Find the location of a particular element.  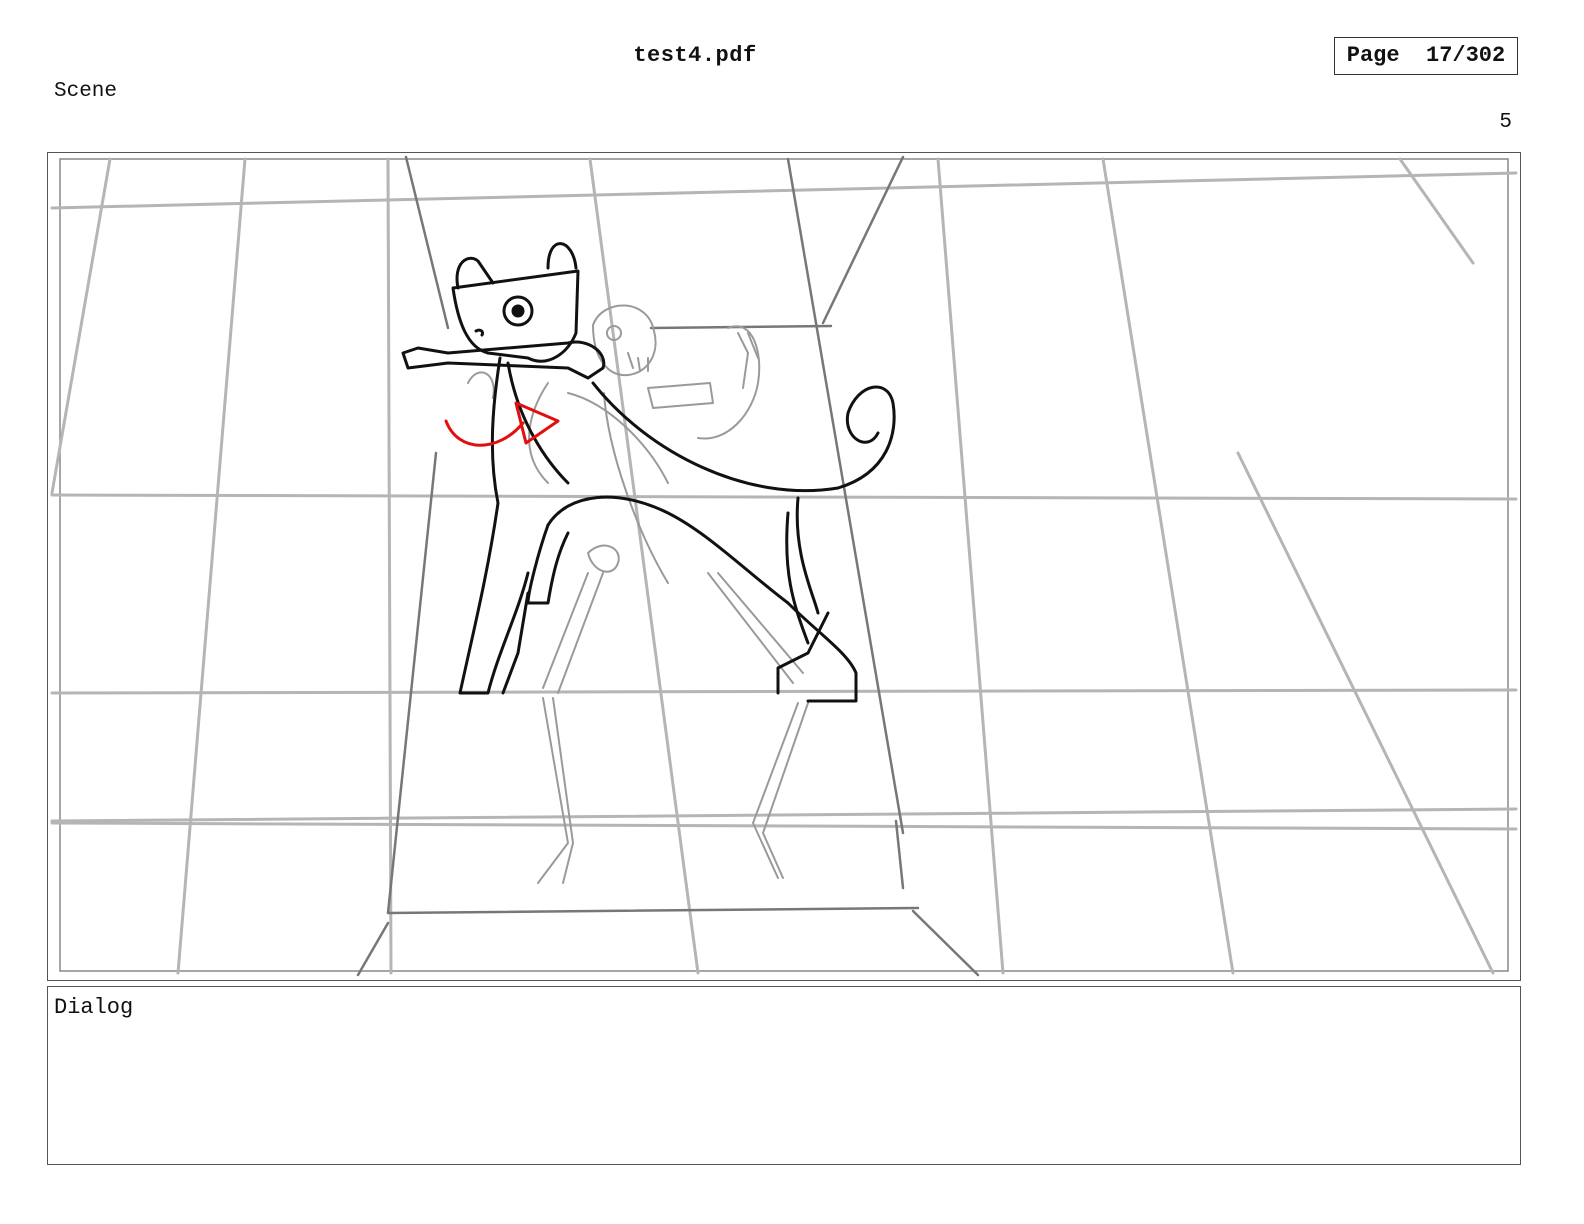

scene-number: 5 is located at coordinates (1505, 122).